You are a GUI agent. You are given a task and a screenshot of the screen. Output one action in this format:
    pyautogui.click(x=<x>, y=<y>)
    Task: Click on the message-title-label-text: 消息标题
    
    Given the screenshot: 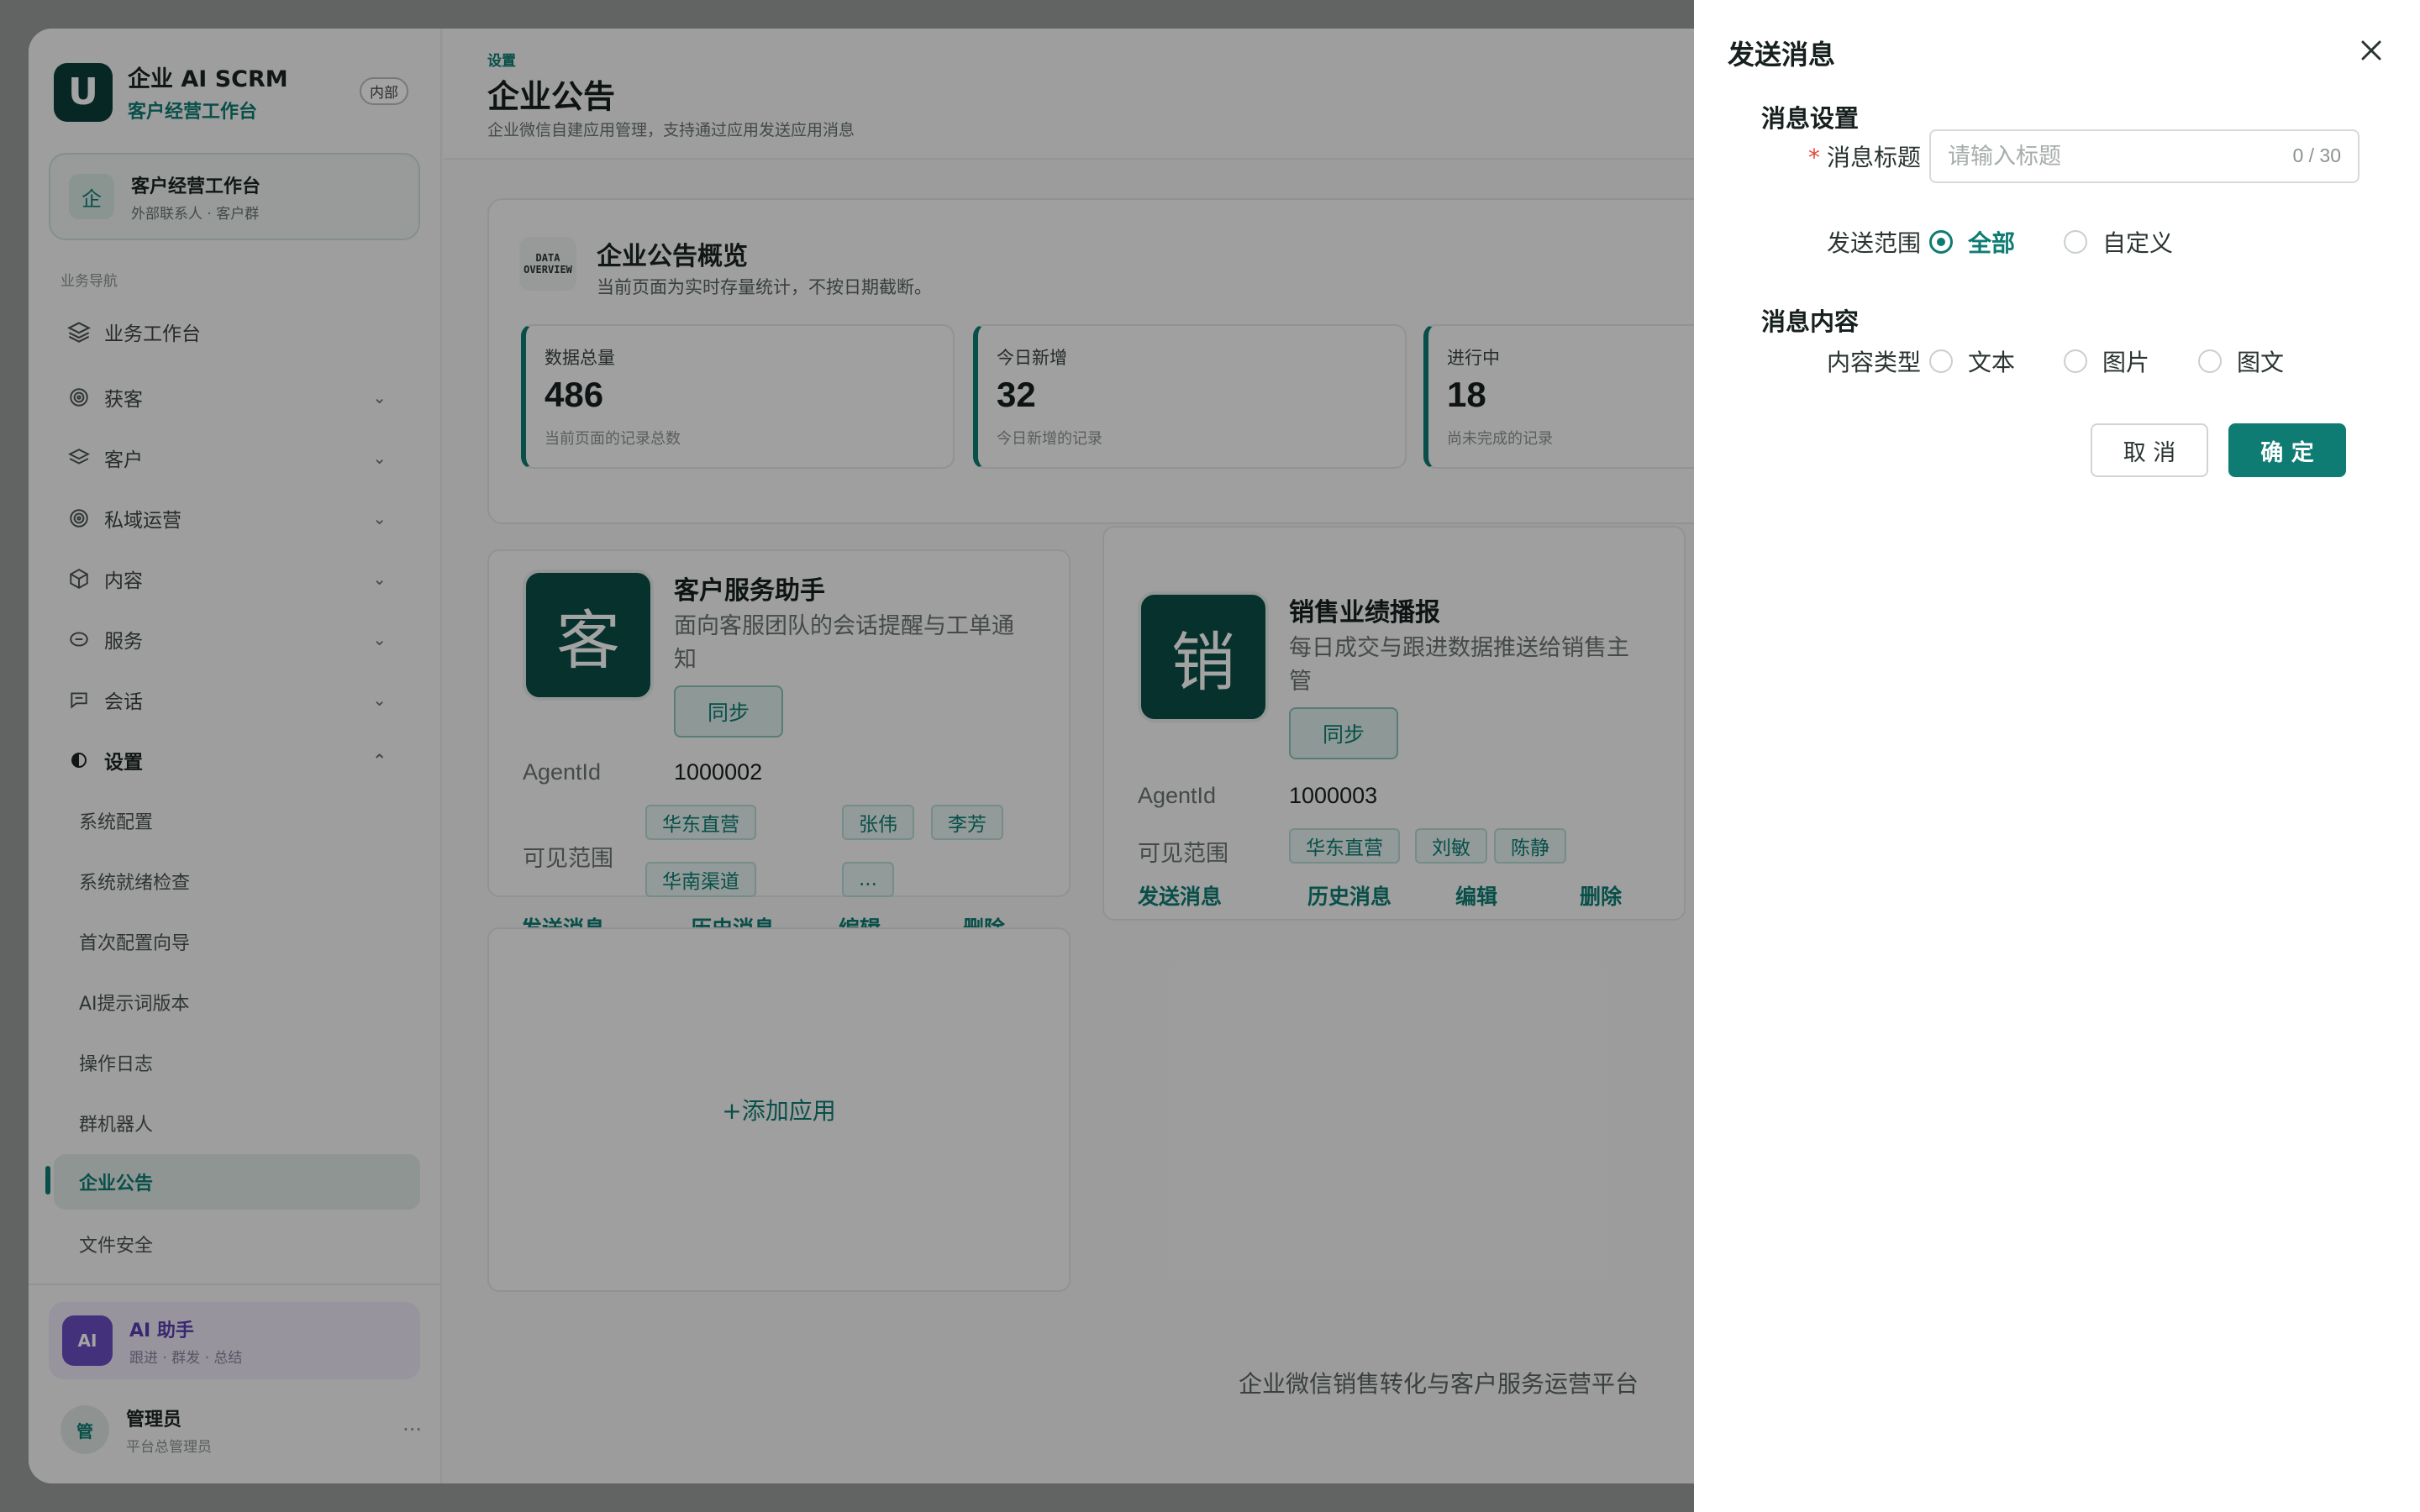 What is the action you would take?
    pyautogui.click(x=1873, y=157)
    